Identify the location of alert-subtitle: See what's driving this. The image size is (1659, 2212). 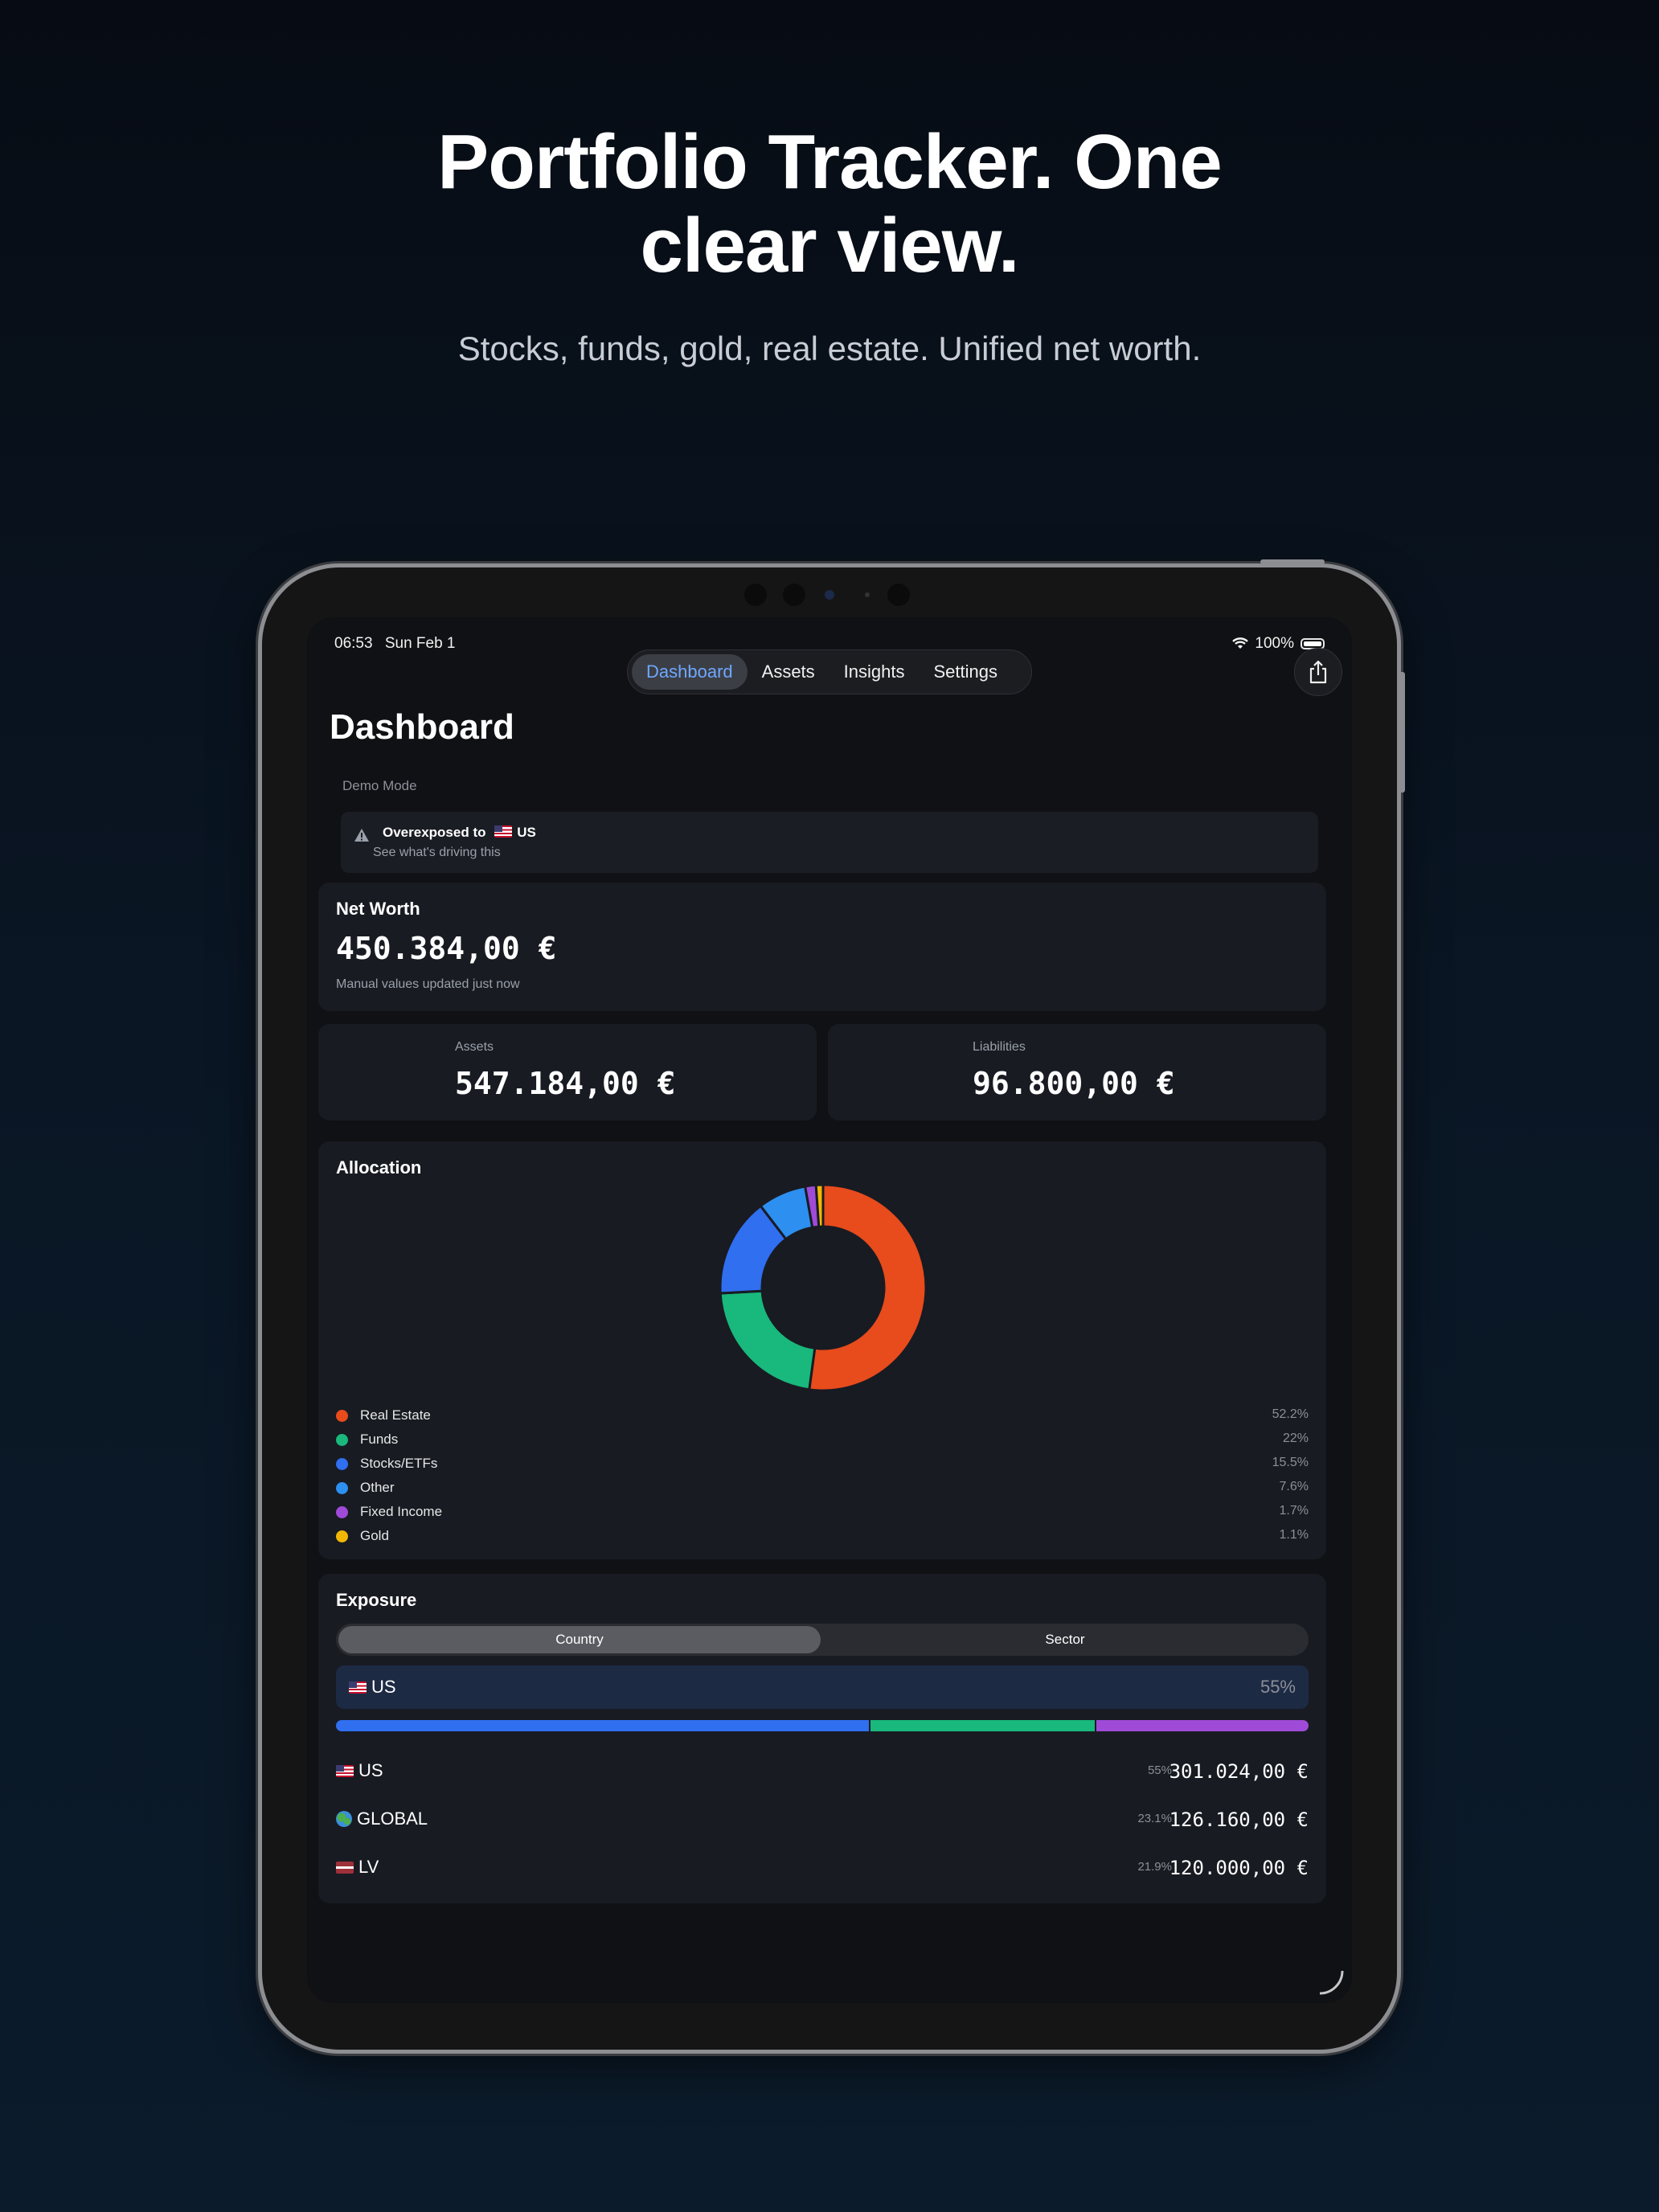
(437, 852).